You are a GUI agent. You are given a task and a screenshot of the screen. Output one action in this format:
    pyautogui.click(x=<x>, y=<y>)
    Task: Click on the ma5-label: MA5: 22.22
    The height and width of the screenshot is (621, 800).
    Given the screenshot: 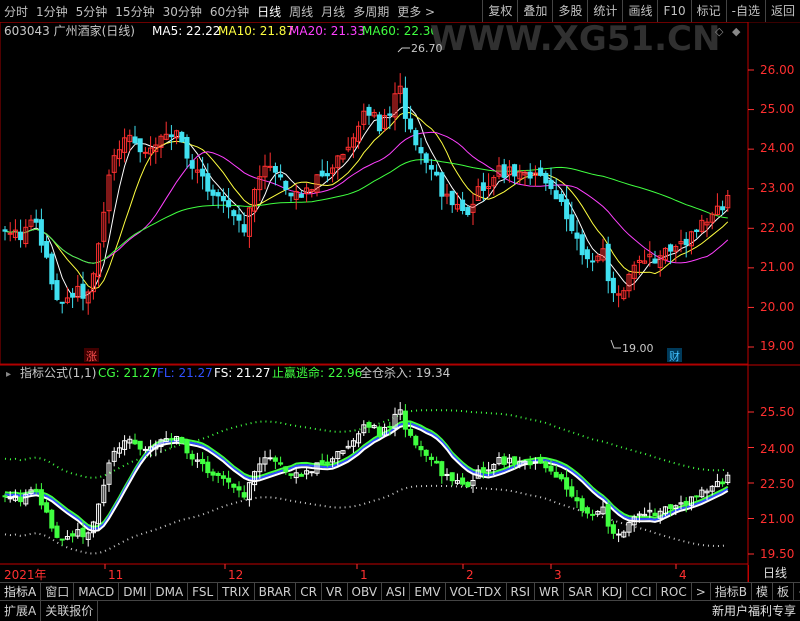 What is the action you would take?
    pyautogui.click(x=186, y=31)
    